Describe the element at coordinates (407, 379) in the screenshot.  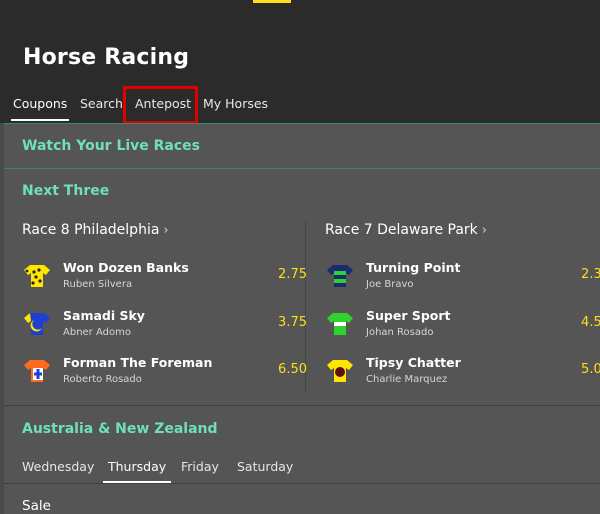
I see `jockey-name: Charlie Marquez` at that location.